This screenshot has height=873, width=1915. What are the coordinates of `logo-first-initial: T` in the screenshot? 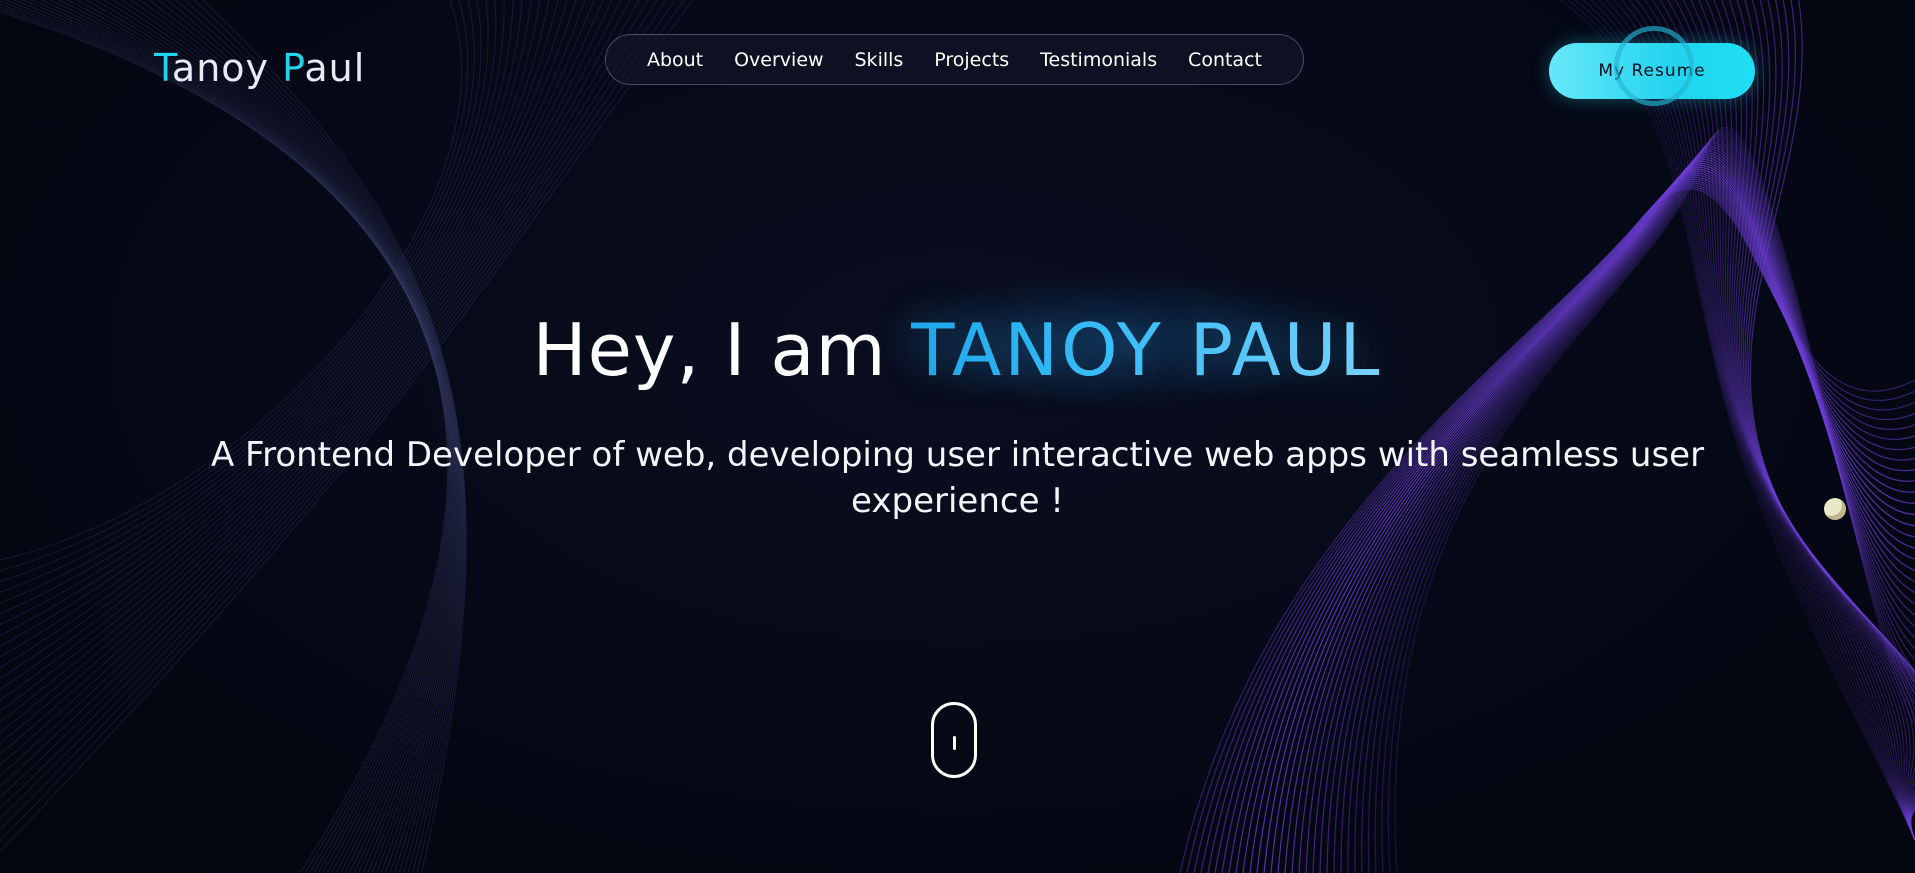 It's located at (163, 68).